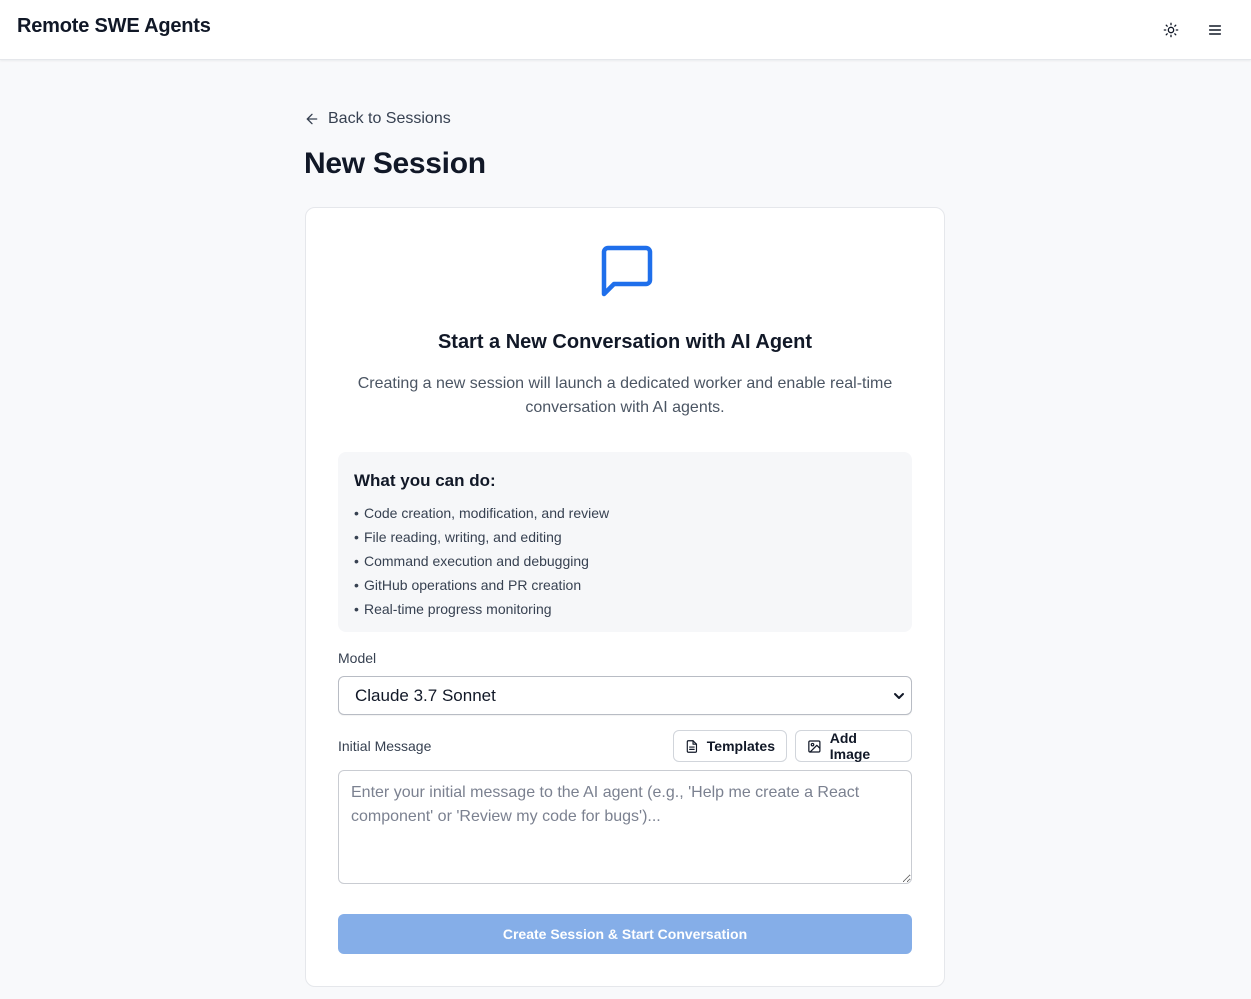 The height and width of the screenshot is (999, 1251). Describe the element at coordinates (471, 561) in the screenshot. I see `list-item: • Command execution and debugging` at that location.